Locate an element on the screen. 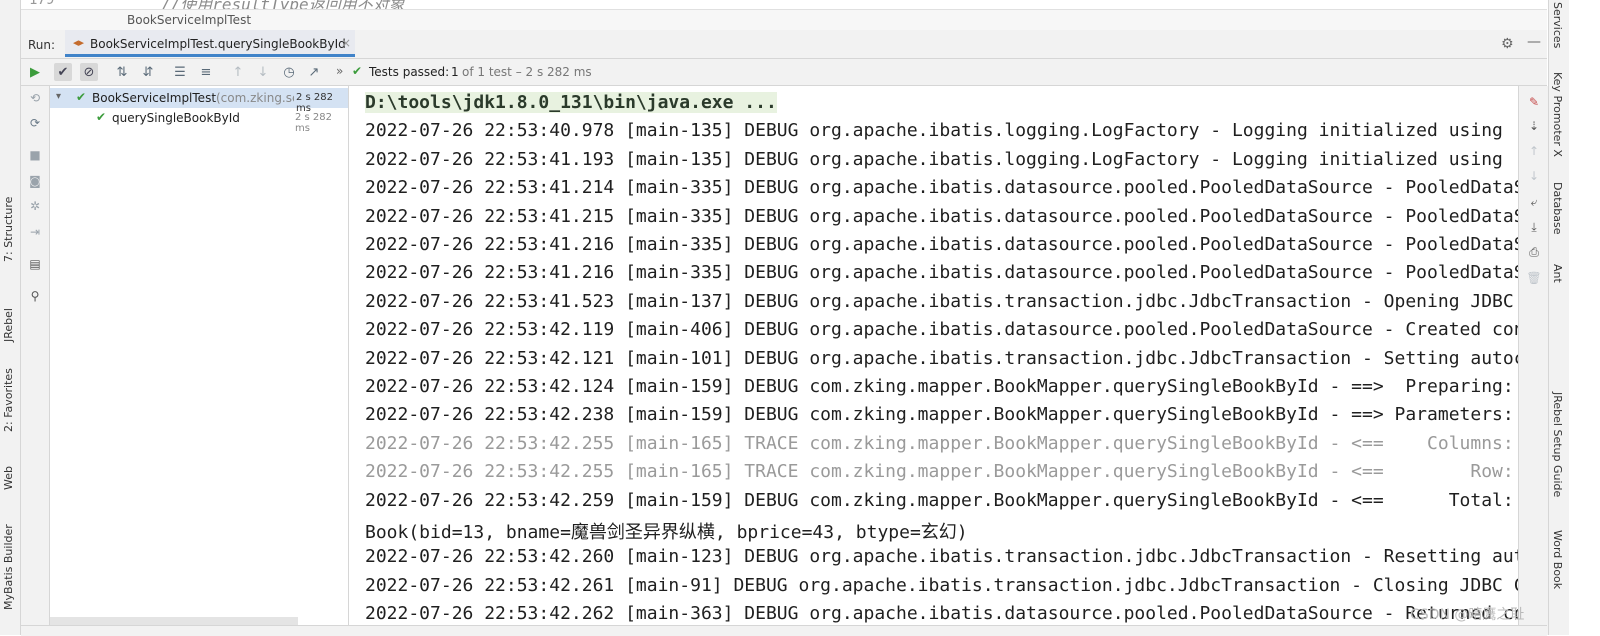 The image size is (1600, 636). export-icon: ↗ is located at coordinates (314, 72).